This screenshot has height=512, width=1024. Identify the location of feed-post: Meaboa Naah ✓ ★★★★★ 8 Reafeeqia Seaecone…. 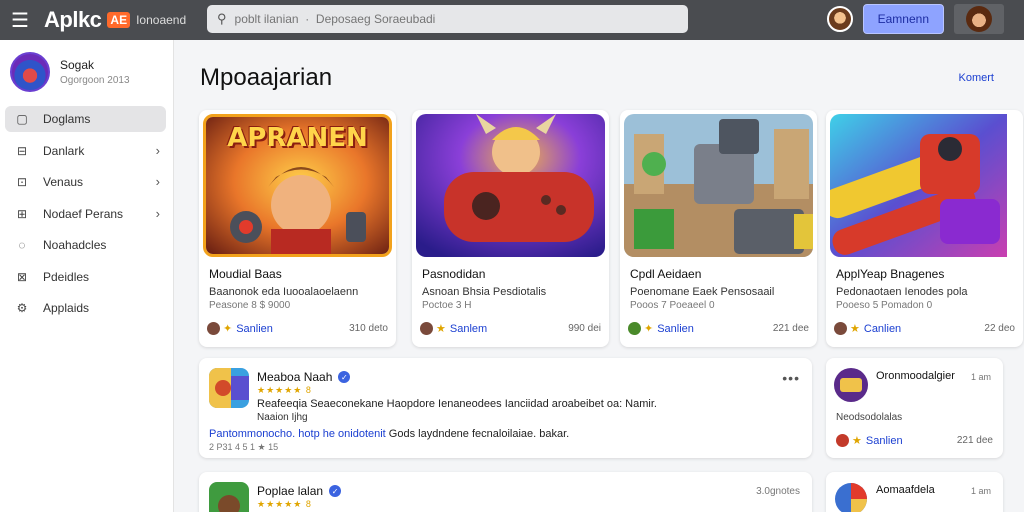
(505, 408).